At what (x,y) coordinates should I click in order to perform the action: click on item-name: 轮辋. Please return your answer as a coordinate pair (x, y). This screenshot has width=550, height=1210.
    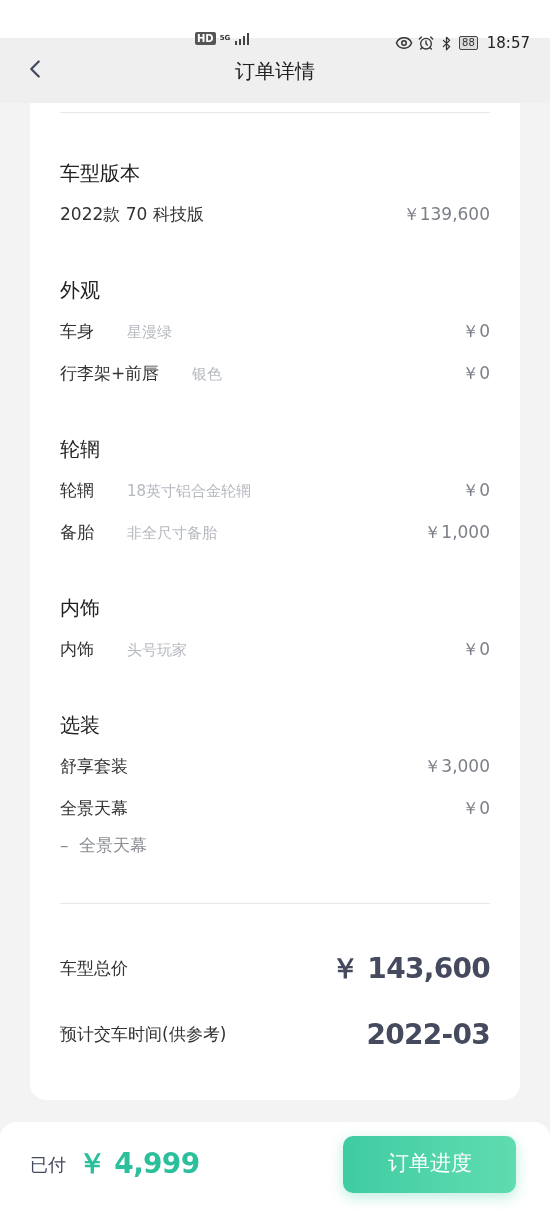
    Looking at the image, I should click on (77, 491).